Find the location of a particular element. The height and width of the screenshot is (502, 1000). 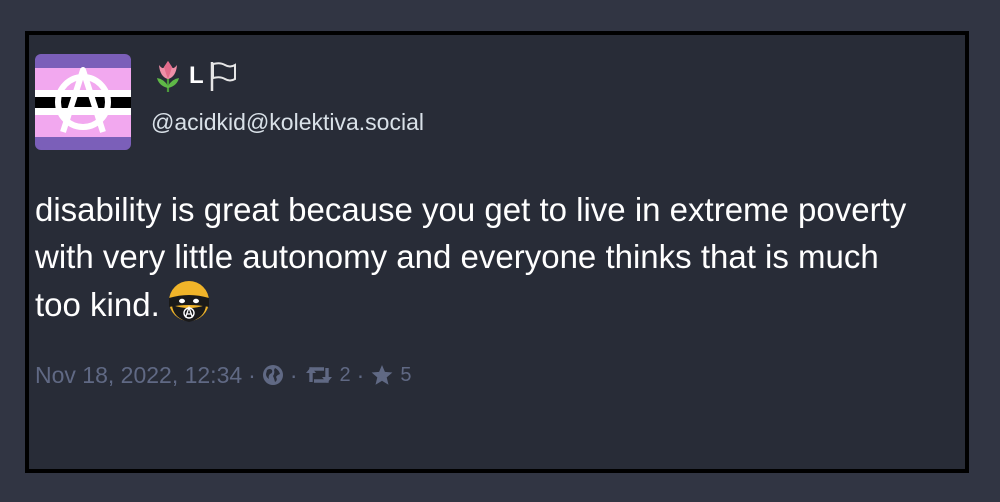

display-name: L is located at coordinates (194, 76).